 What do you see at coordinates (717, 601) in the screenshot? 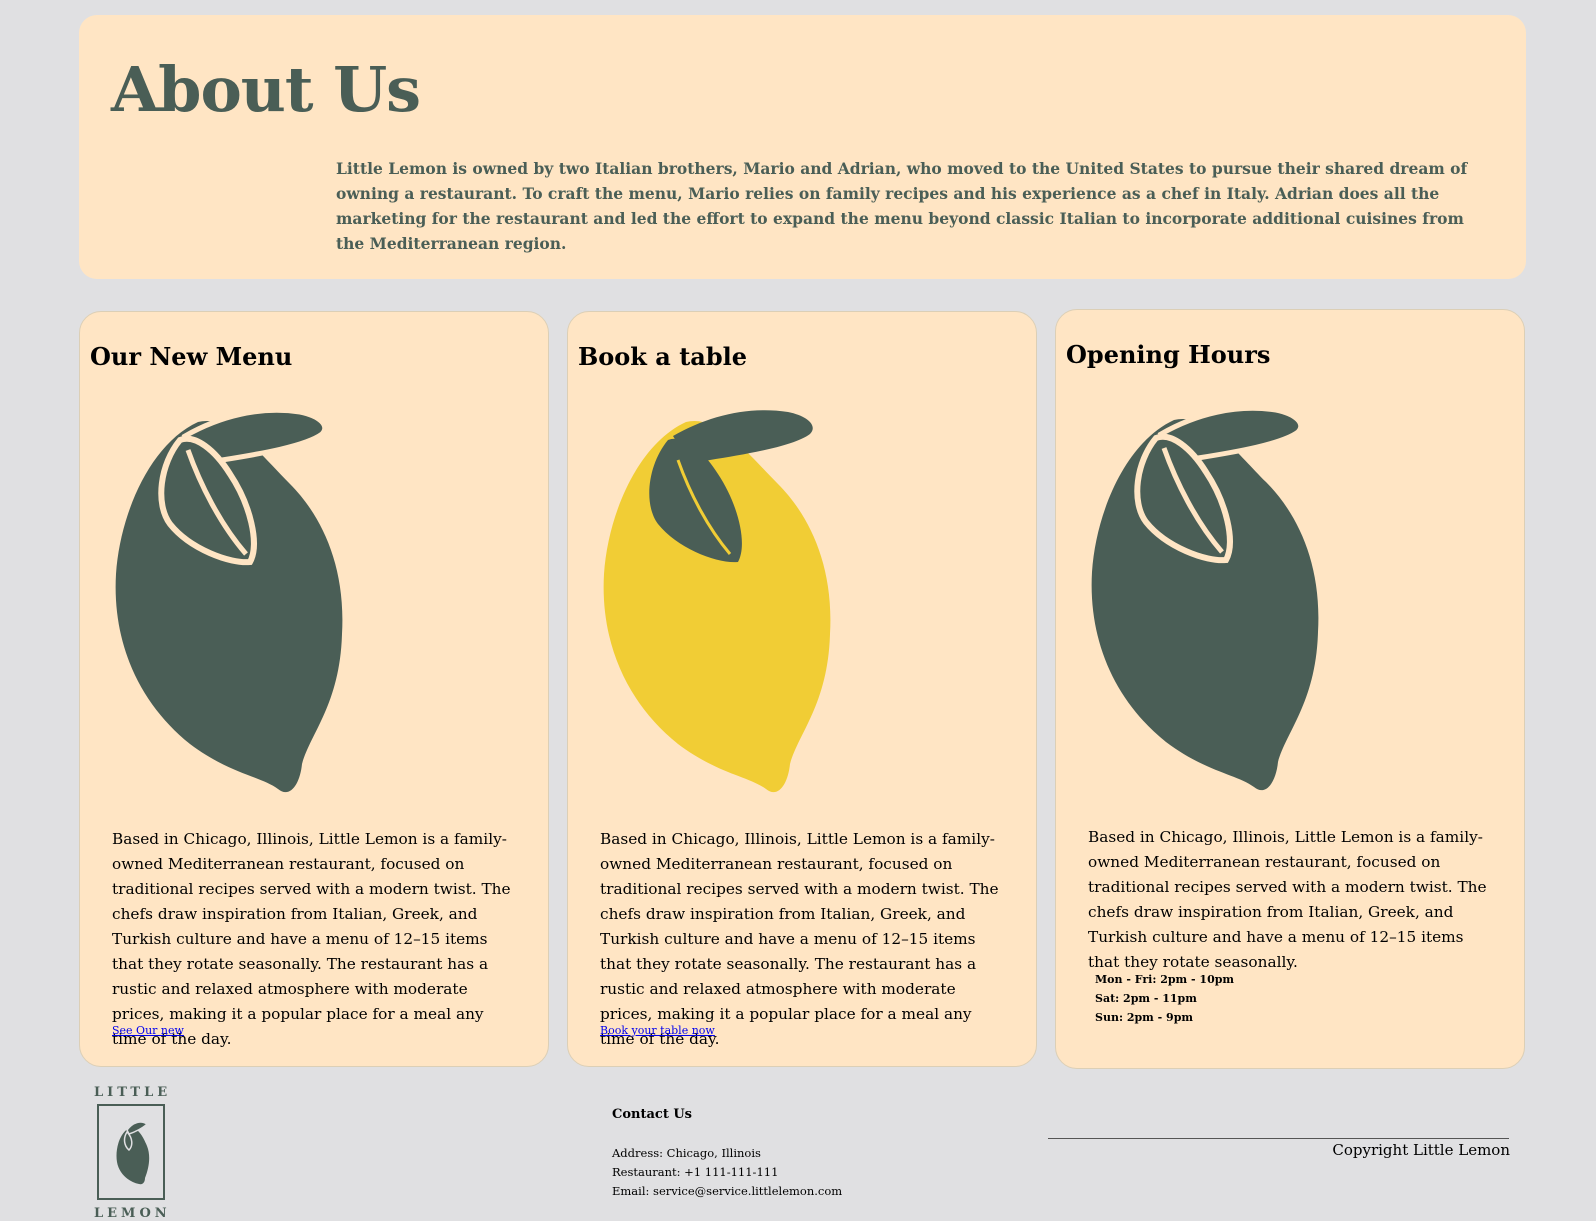
I see `lemon-yellow-image` at bounding box center [717, 601].